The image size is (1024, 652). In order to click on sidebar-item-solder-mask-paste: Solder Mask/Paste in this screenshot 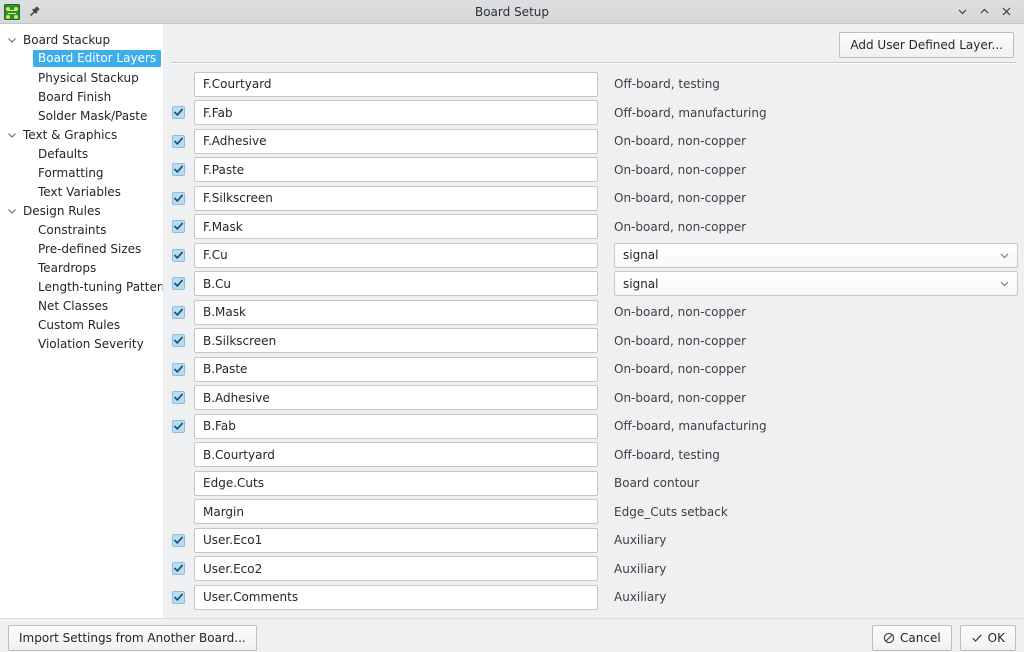, I will do `click(81, 115)`.